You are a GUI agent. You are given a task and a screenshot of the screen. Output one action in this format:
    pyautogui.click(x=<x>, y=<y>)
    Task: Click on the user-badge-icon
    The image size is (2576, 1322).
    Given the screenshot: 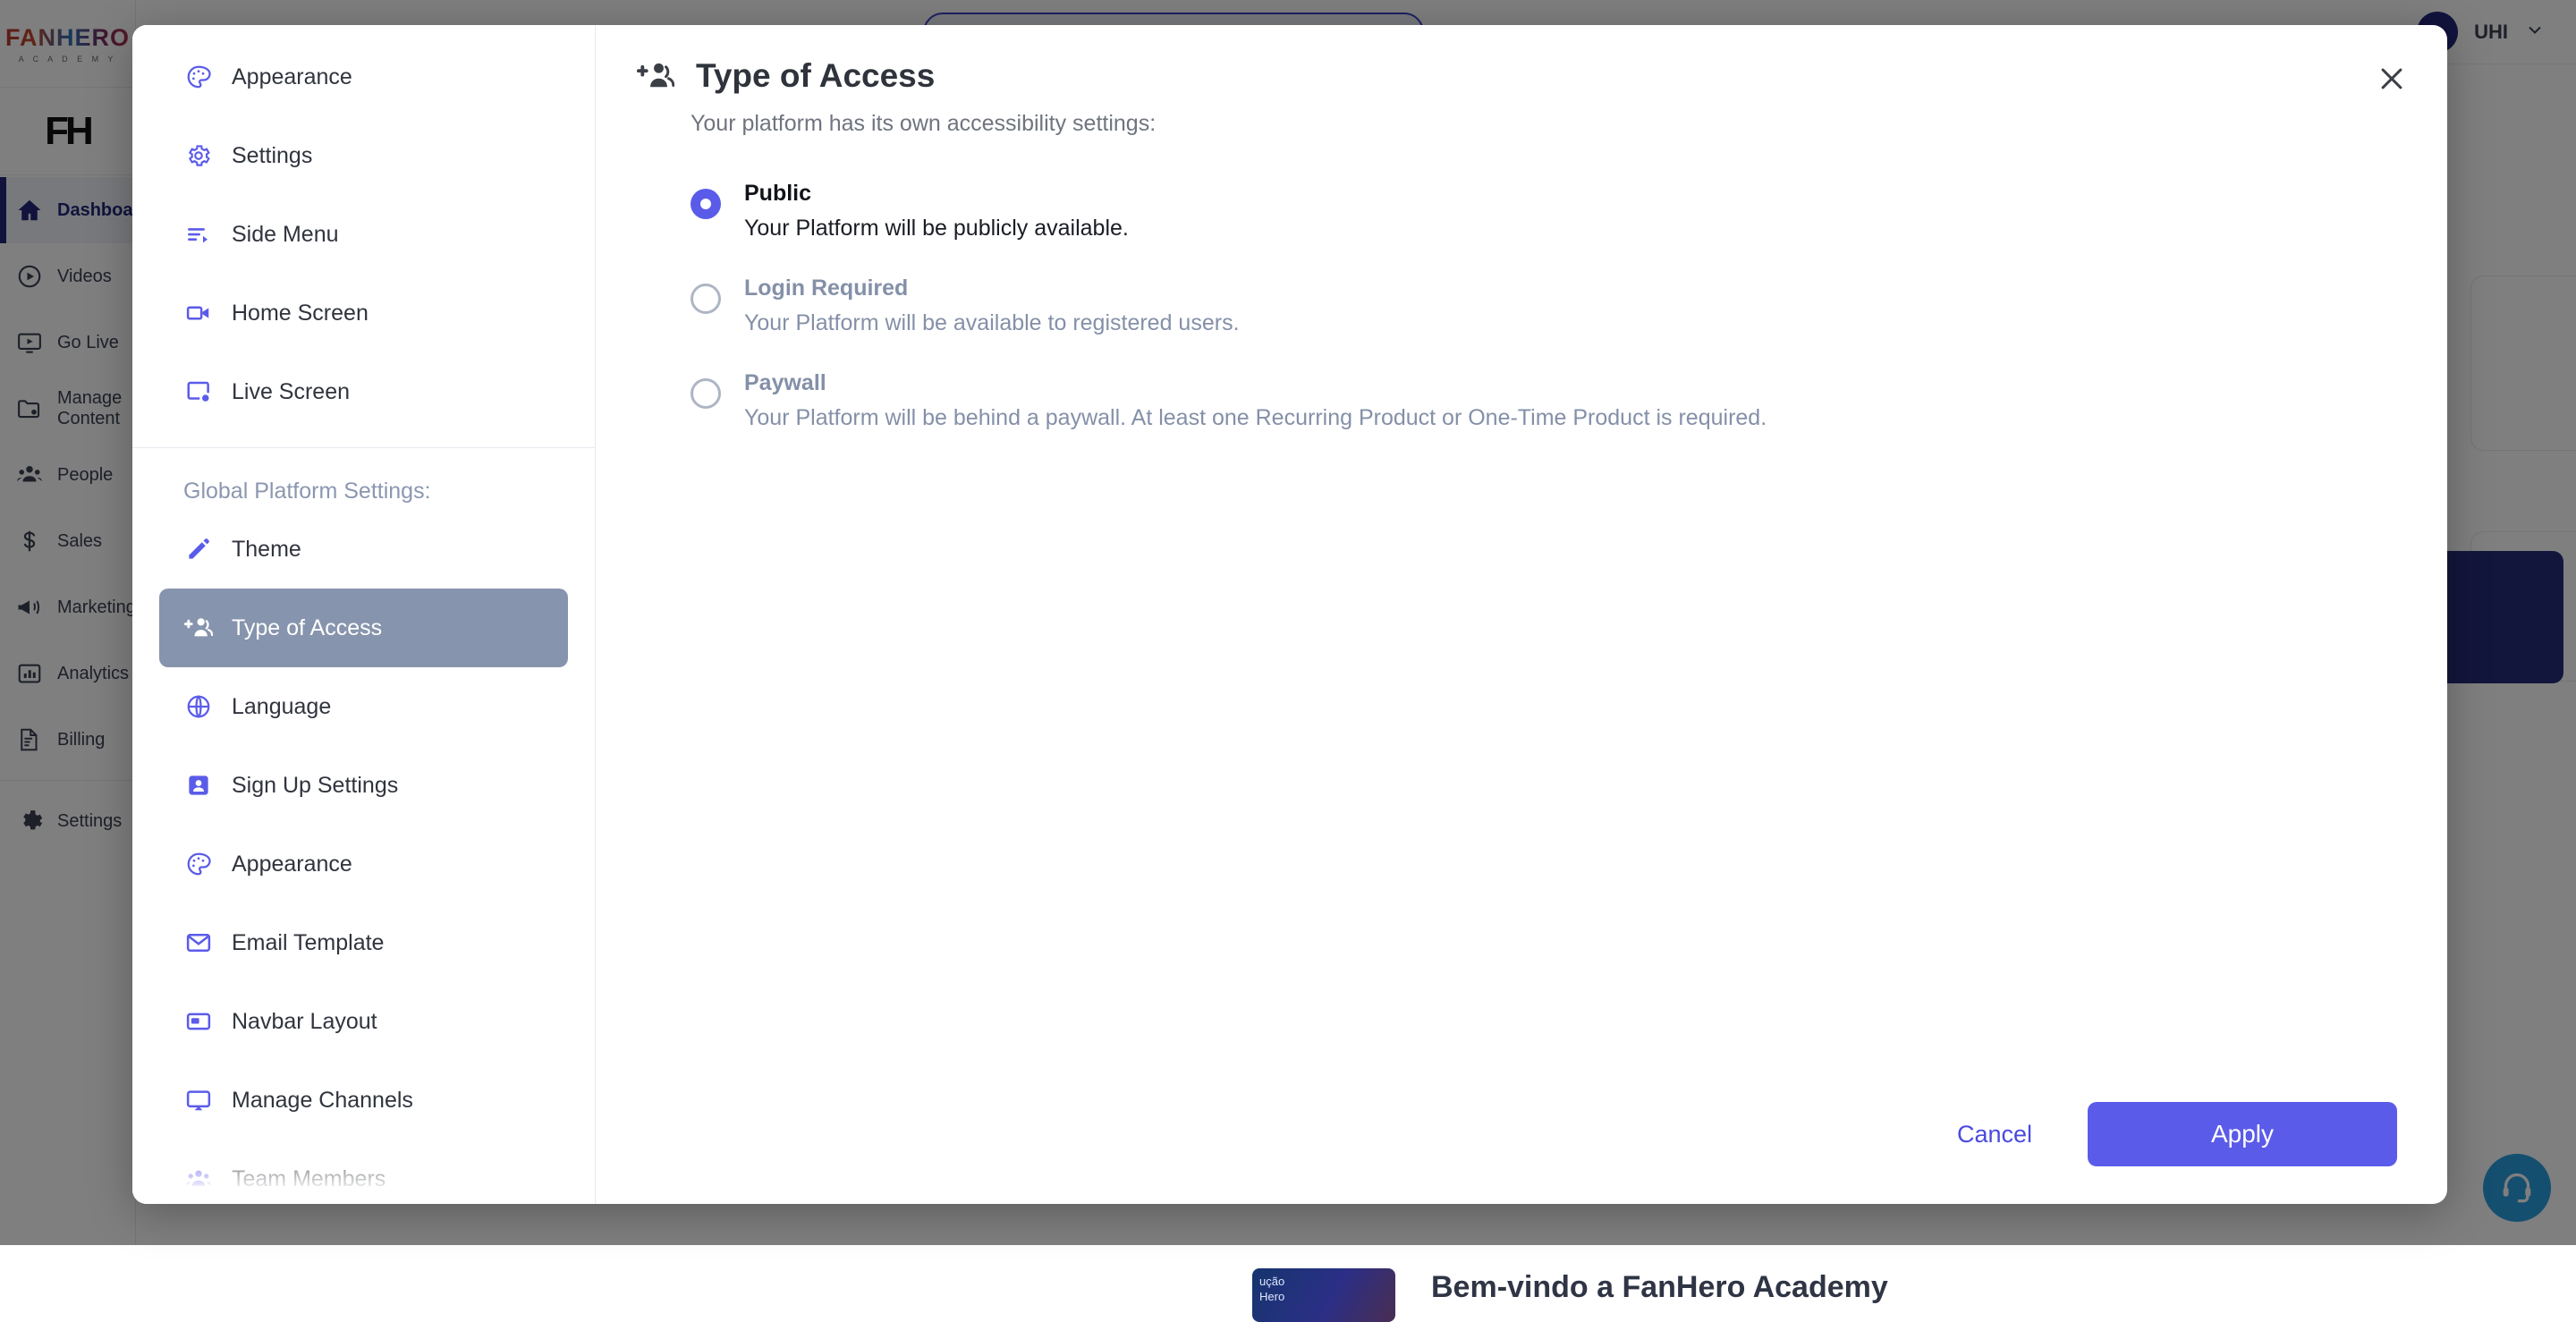 What is the action you would take?
    pyautogui.click(x=198, y=786)
    